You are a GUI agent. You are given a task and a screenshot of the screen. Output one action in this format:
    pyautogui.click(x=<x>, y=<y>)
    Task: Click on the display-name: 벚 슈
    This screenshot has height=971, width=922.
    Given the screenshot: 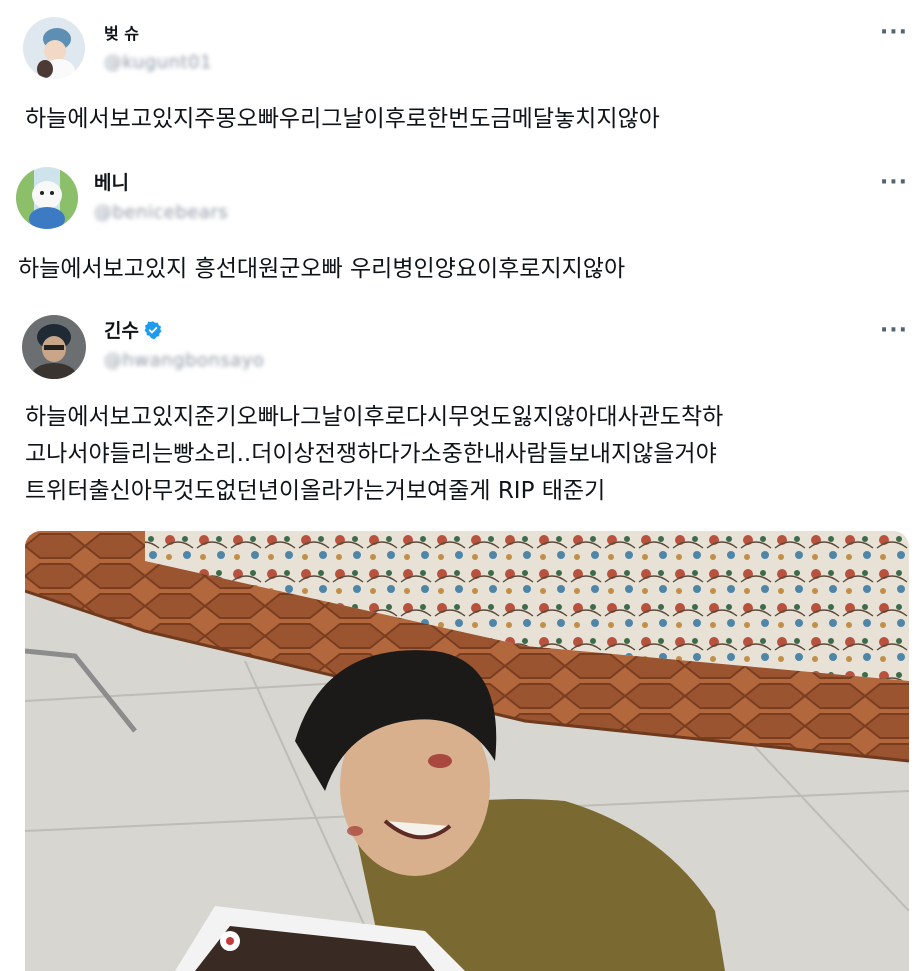 What is the action you would take?
    pyautogui.click(x=121, y=32)
    